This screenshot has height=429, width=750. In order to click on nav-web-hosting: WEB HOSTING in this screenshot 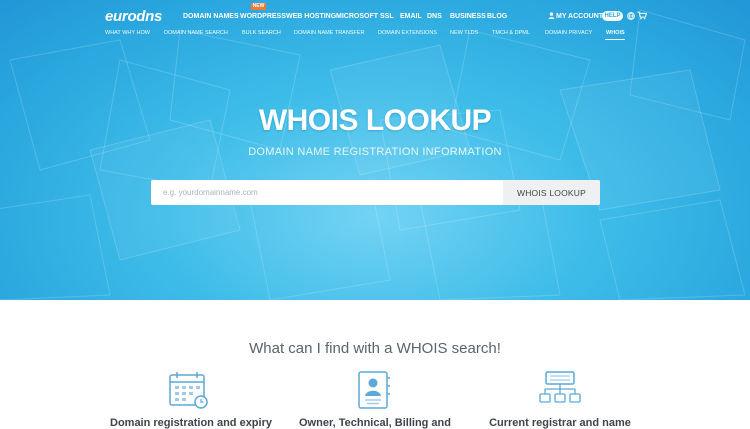, I will do `click(311, 16)`.